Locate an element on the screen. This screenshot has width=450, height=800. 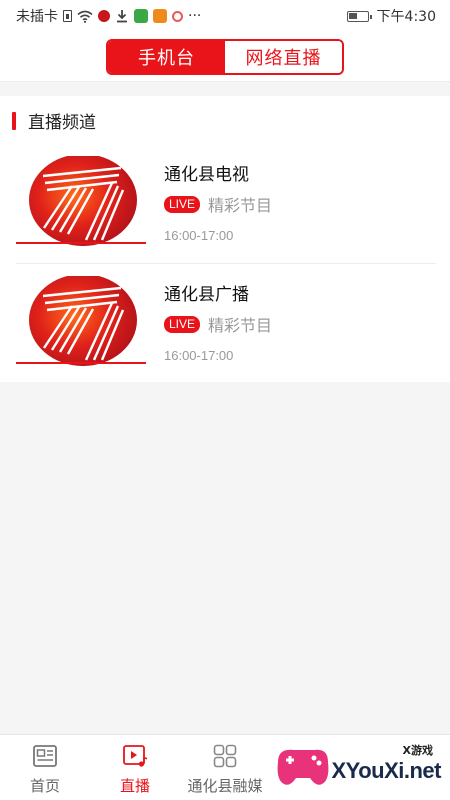
carrier-text: 未插卡 is located at coordinates (37, 17).